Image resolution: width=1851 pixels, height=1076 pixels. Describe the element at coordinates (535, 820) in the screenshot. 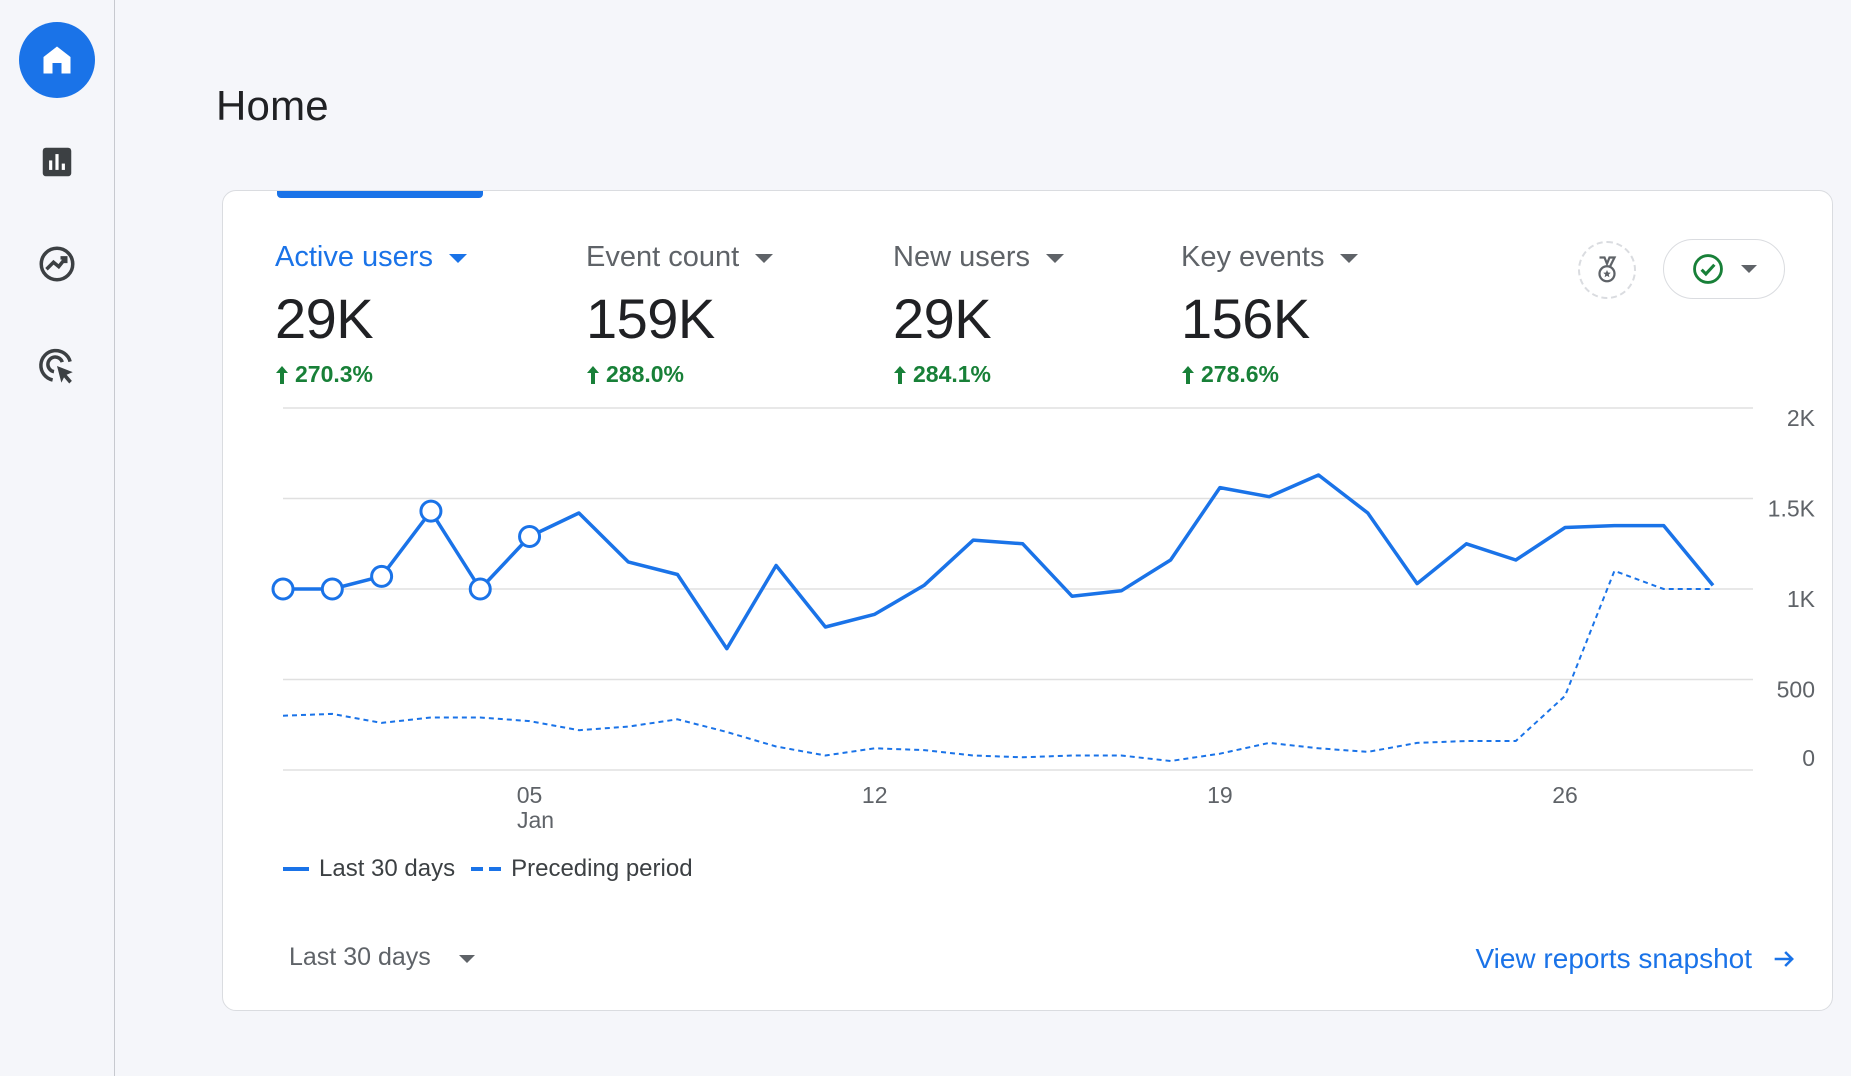

I see `x-tick-sublabel: Jan` at that location.